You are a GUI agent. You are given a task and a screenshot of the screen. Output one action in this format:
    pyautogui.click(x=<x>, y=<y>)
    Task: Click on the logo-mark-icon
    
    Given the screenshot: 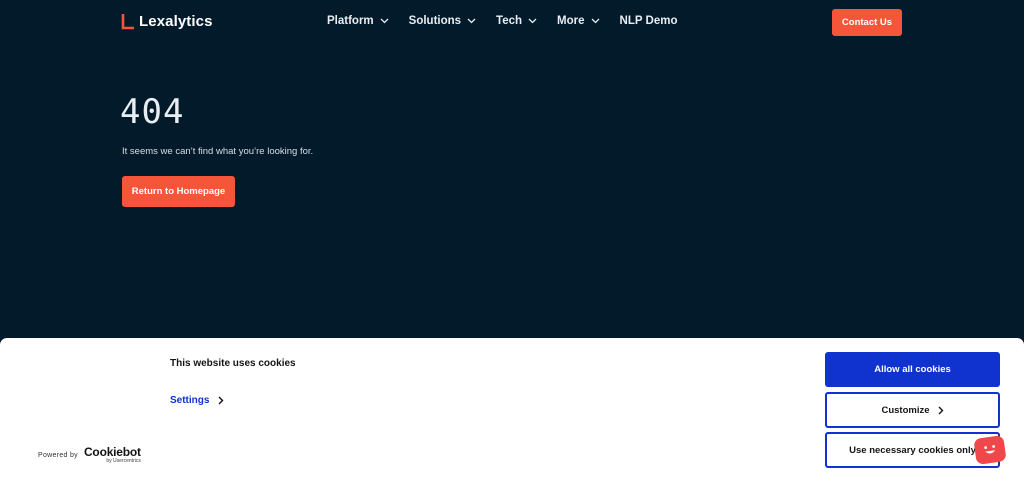 What is the action you would take?
    pyautogui.click(x=127, y=21)
    